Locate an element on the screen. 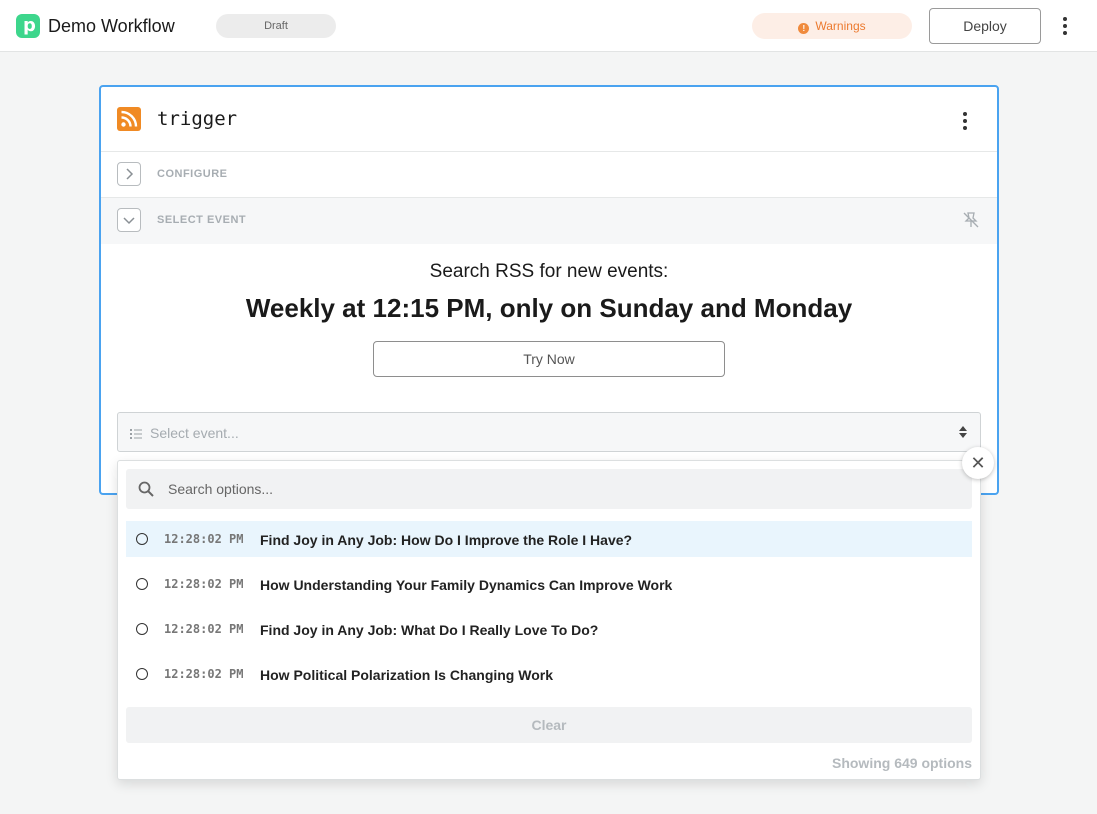 This screenshot has width=1097, height=814. chevron-down-icon is located at coordinates (129, 220).